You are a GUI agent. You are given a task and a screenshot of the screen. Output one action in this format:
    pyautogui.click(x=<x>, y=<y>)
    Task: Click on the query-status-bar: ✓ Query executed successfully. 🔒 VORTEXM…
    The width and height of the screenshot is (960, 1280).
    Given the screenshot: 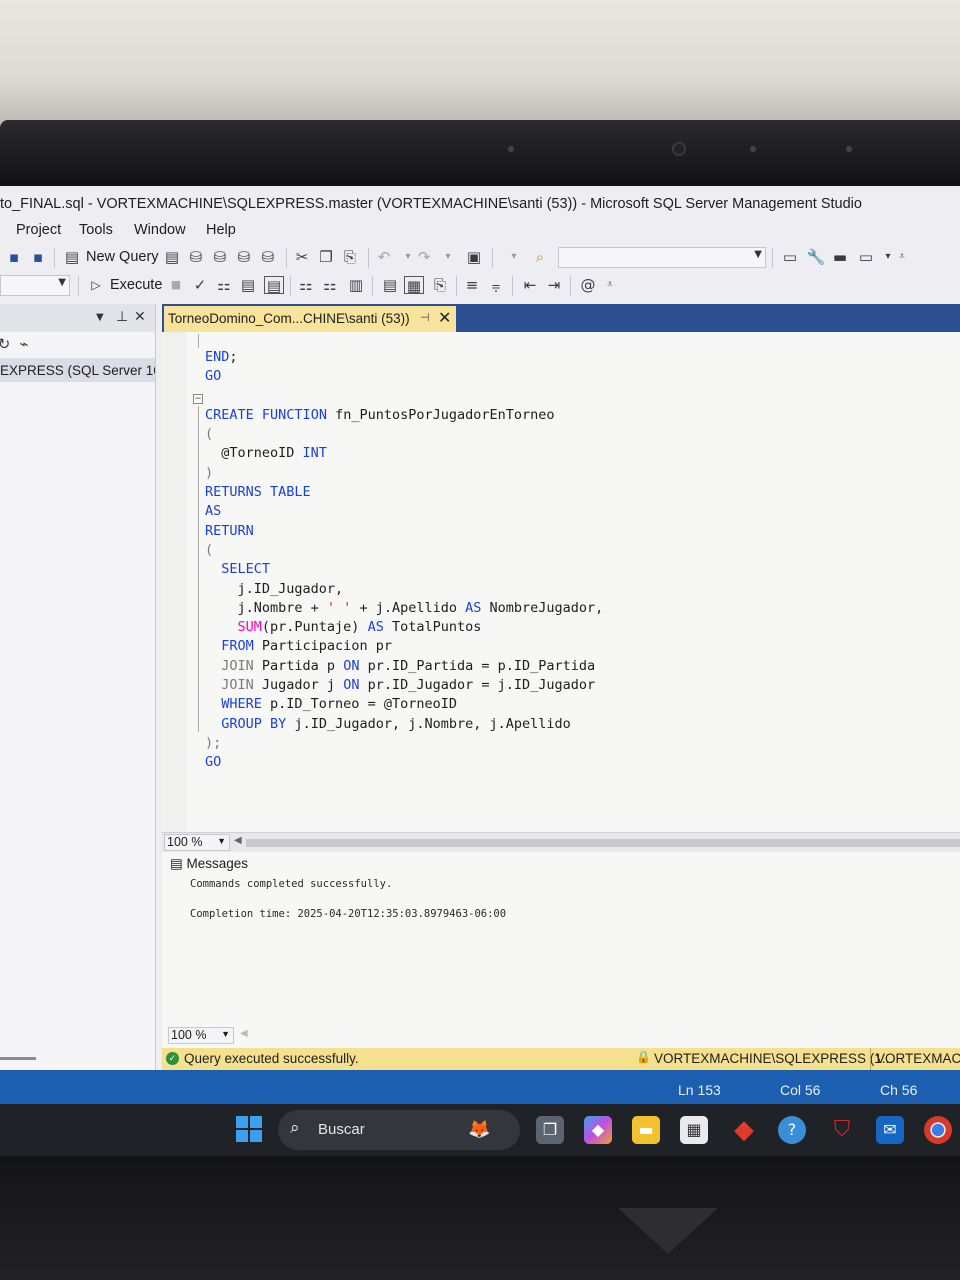 What is the action you would take?
    pyautogui.click(x=561, y=1059)
    